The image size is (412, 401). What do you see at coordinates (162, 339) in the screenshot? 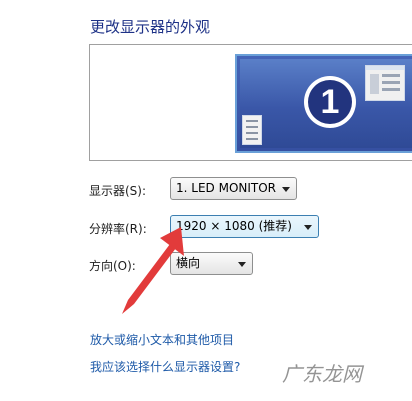
I see `enlarge-text-link: 放大或缩小文本和其他项目` at bounding box center [162, 339].